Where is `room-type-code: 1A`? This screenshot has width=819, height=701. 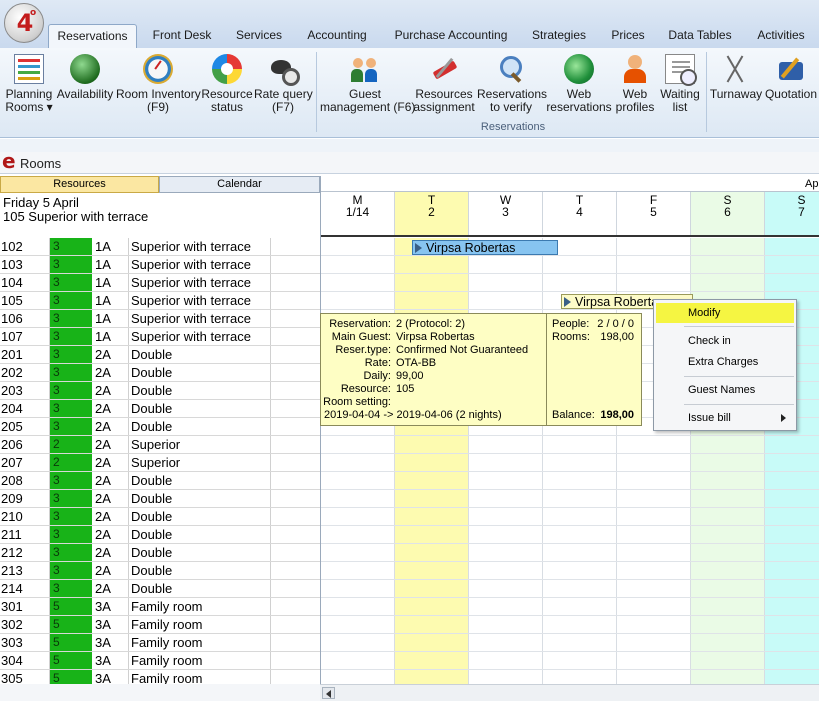 room-type-code: 1A is located at coordinates (110, 282).